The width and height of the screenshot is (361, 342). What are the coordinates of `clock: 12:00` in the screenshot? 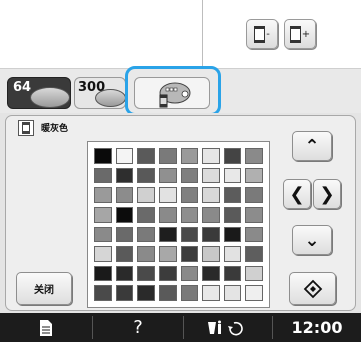 It's located at (317, 327).